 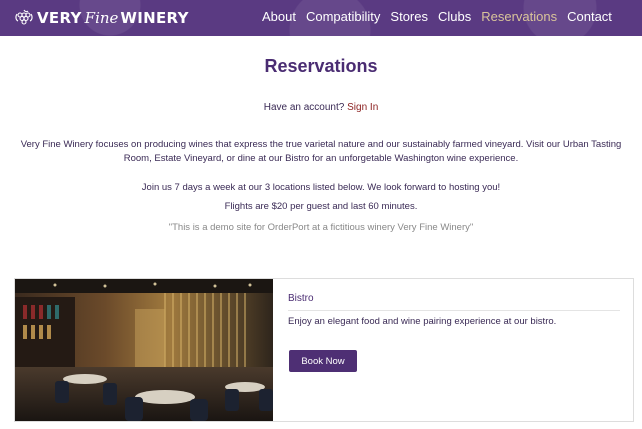 What do you see at coordinates (454, 302) in the screenshot?
I see `reservation-card-title: Bistro` at bounding box center [454, 302].